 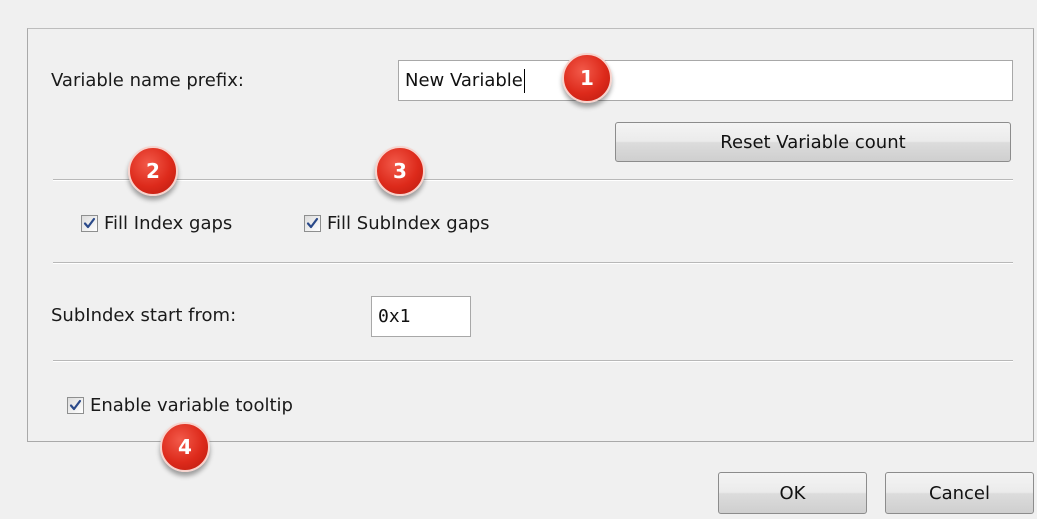 What do you see at coordinates (464, 80) in the screenshot?
I see `variable-prefix-value: New Variable` at bounding box center [464, 80].